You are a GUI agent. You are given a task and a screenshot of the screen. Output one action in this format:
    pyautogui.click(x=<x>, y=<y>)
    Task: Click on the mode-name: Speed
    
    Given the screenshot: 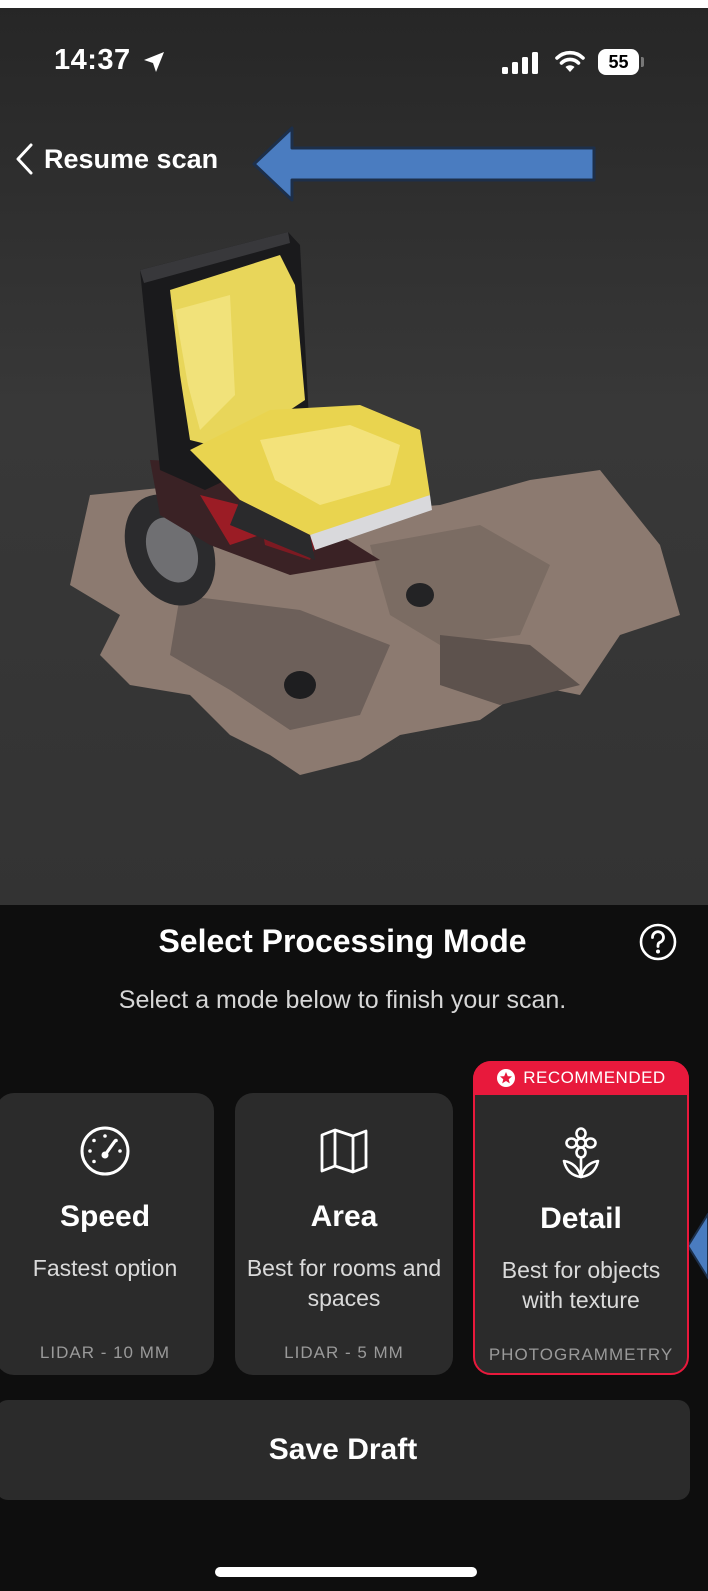 What is the action you would take?
    pyautogui.click(x=105, y=1216)
    